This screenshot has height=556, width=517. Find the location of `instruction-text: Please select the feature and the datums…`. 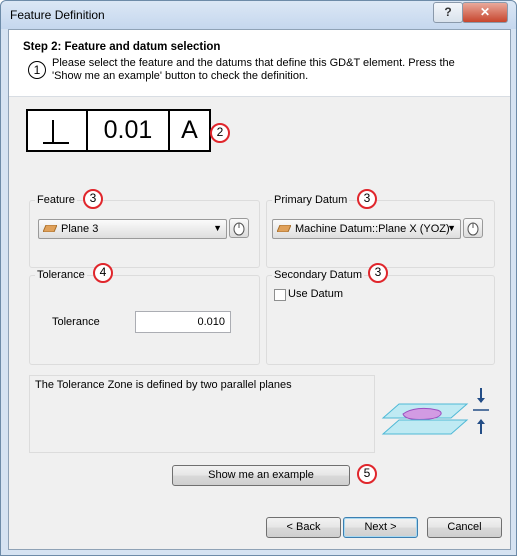

instruction-text: Please select the feature and the datums… is located at coordinates (253, 69).